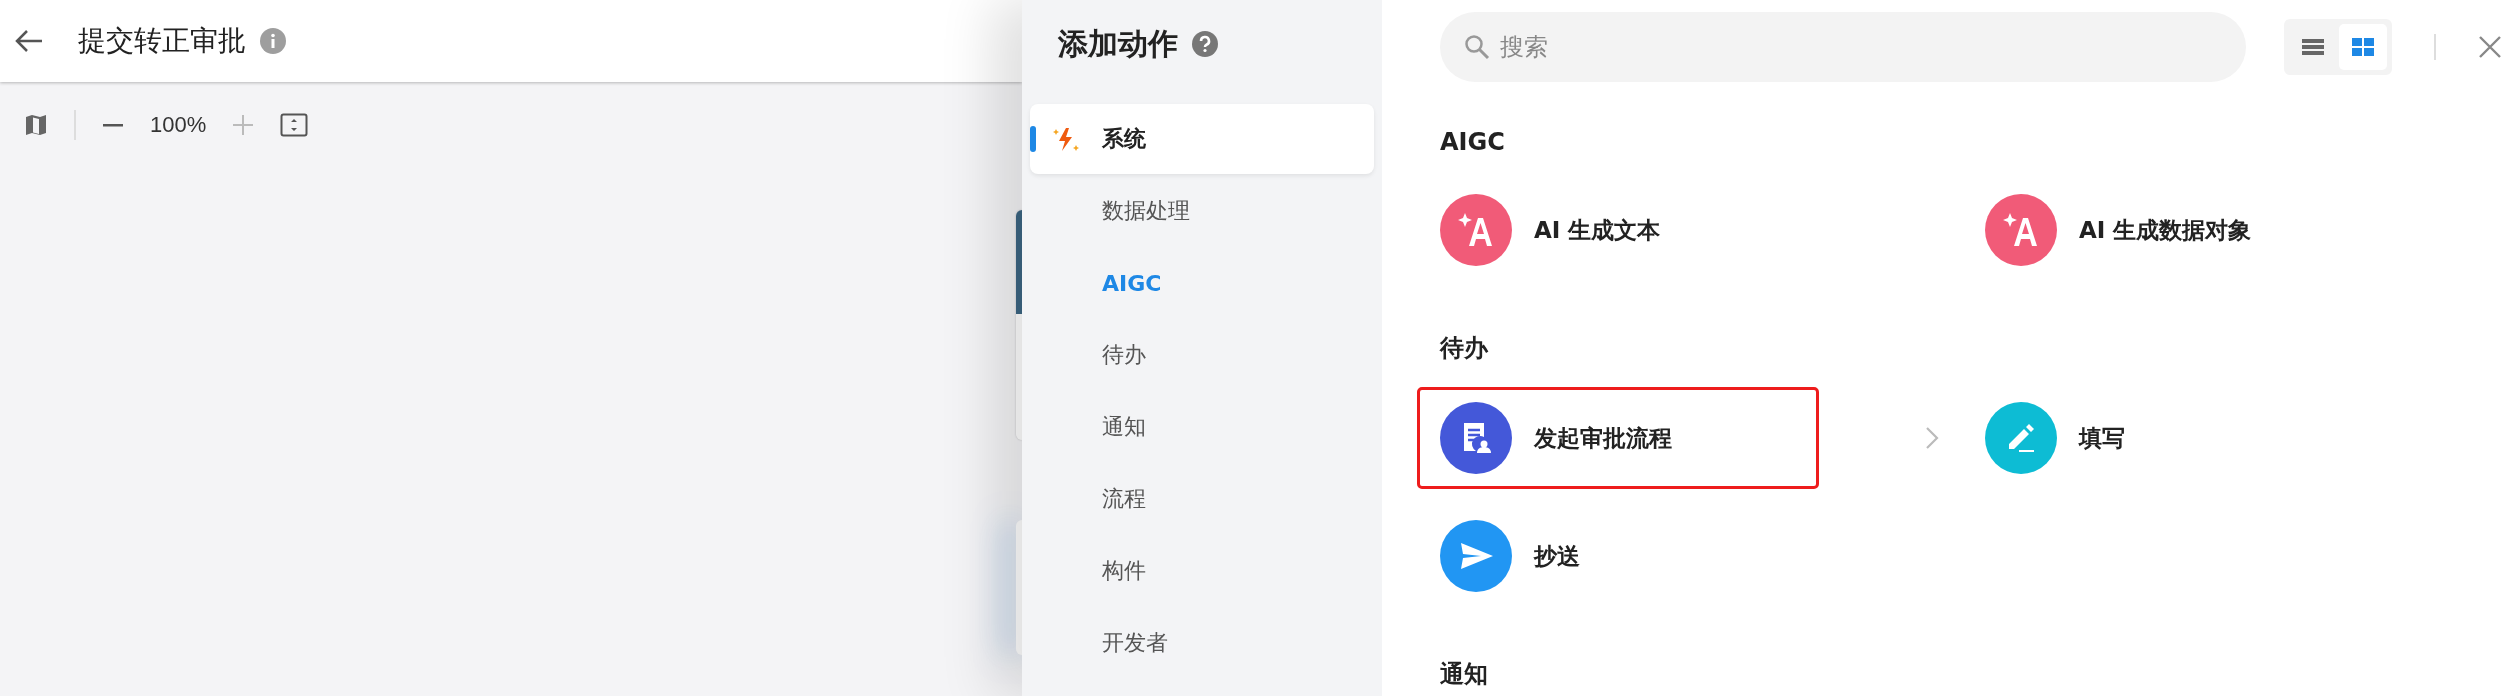 This screenshot has width=2518, height=696. What do you see at coordinates (1118, 43) in the screenshot?
I see `drawer-title: 添加动作` at bounding box center [1118, 43].